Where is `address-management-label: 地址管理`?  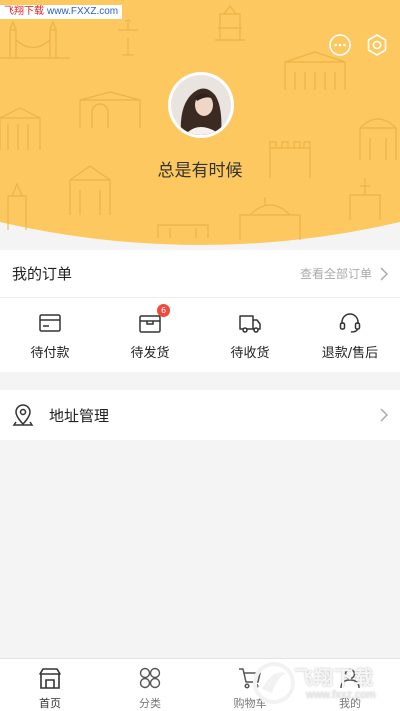
address-management-label: 地址管理 is located at coordinates (79, 415).